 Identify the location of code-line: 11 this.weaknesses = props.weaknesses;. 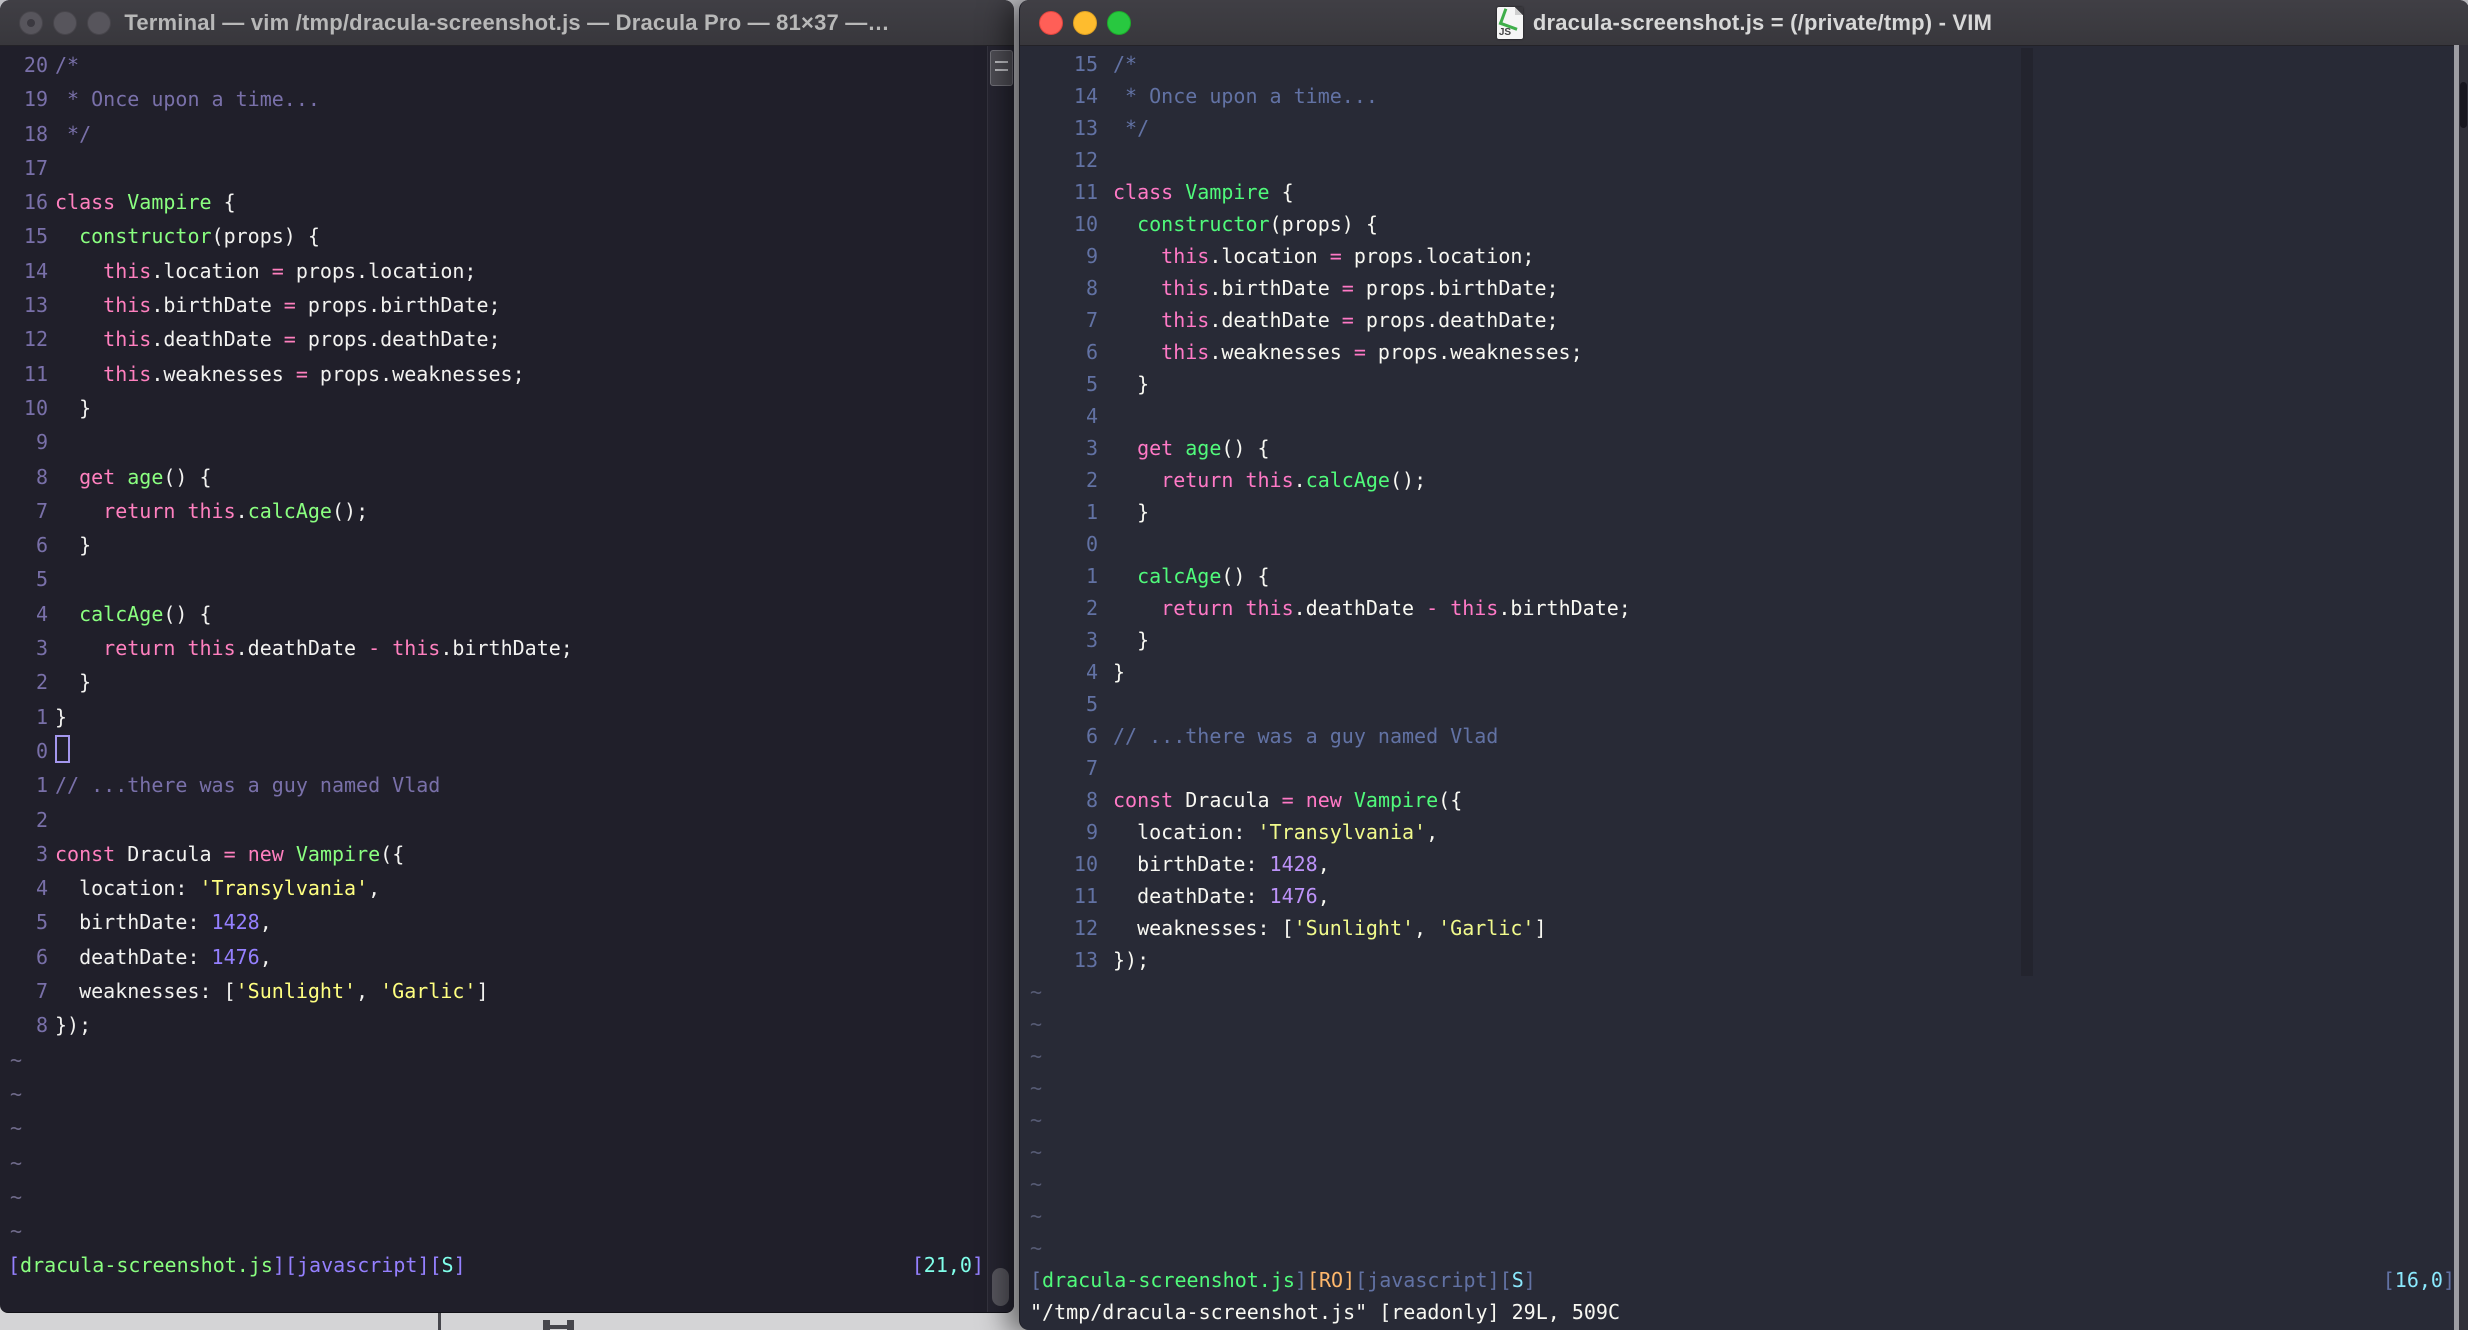
(494, 374).